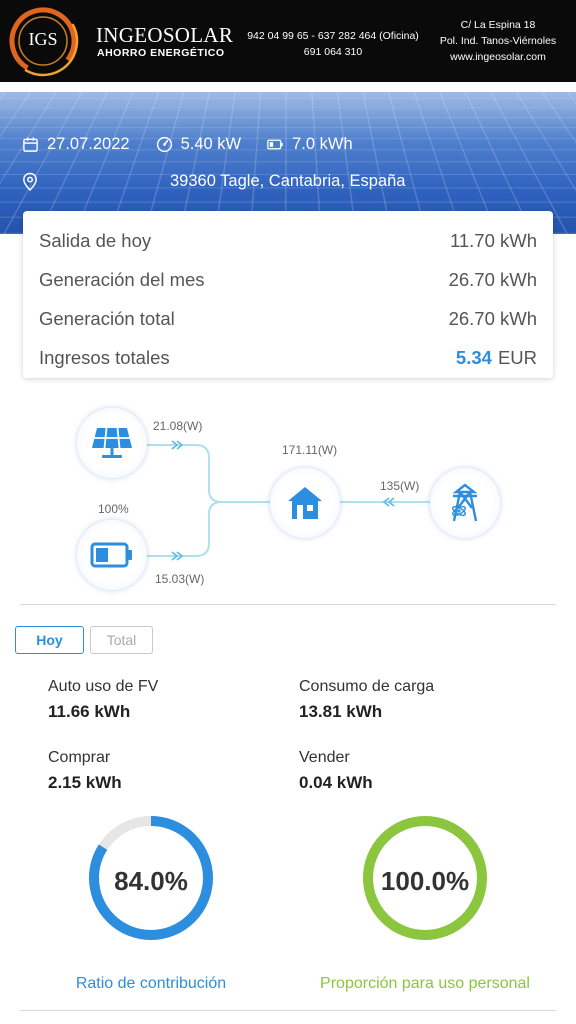 The height and width of the screenshot is (1024, 576). Describe the element at coordinates (30, 182) in the screenshot. I see `location-pin-icon` at that location.